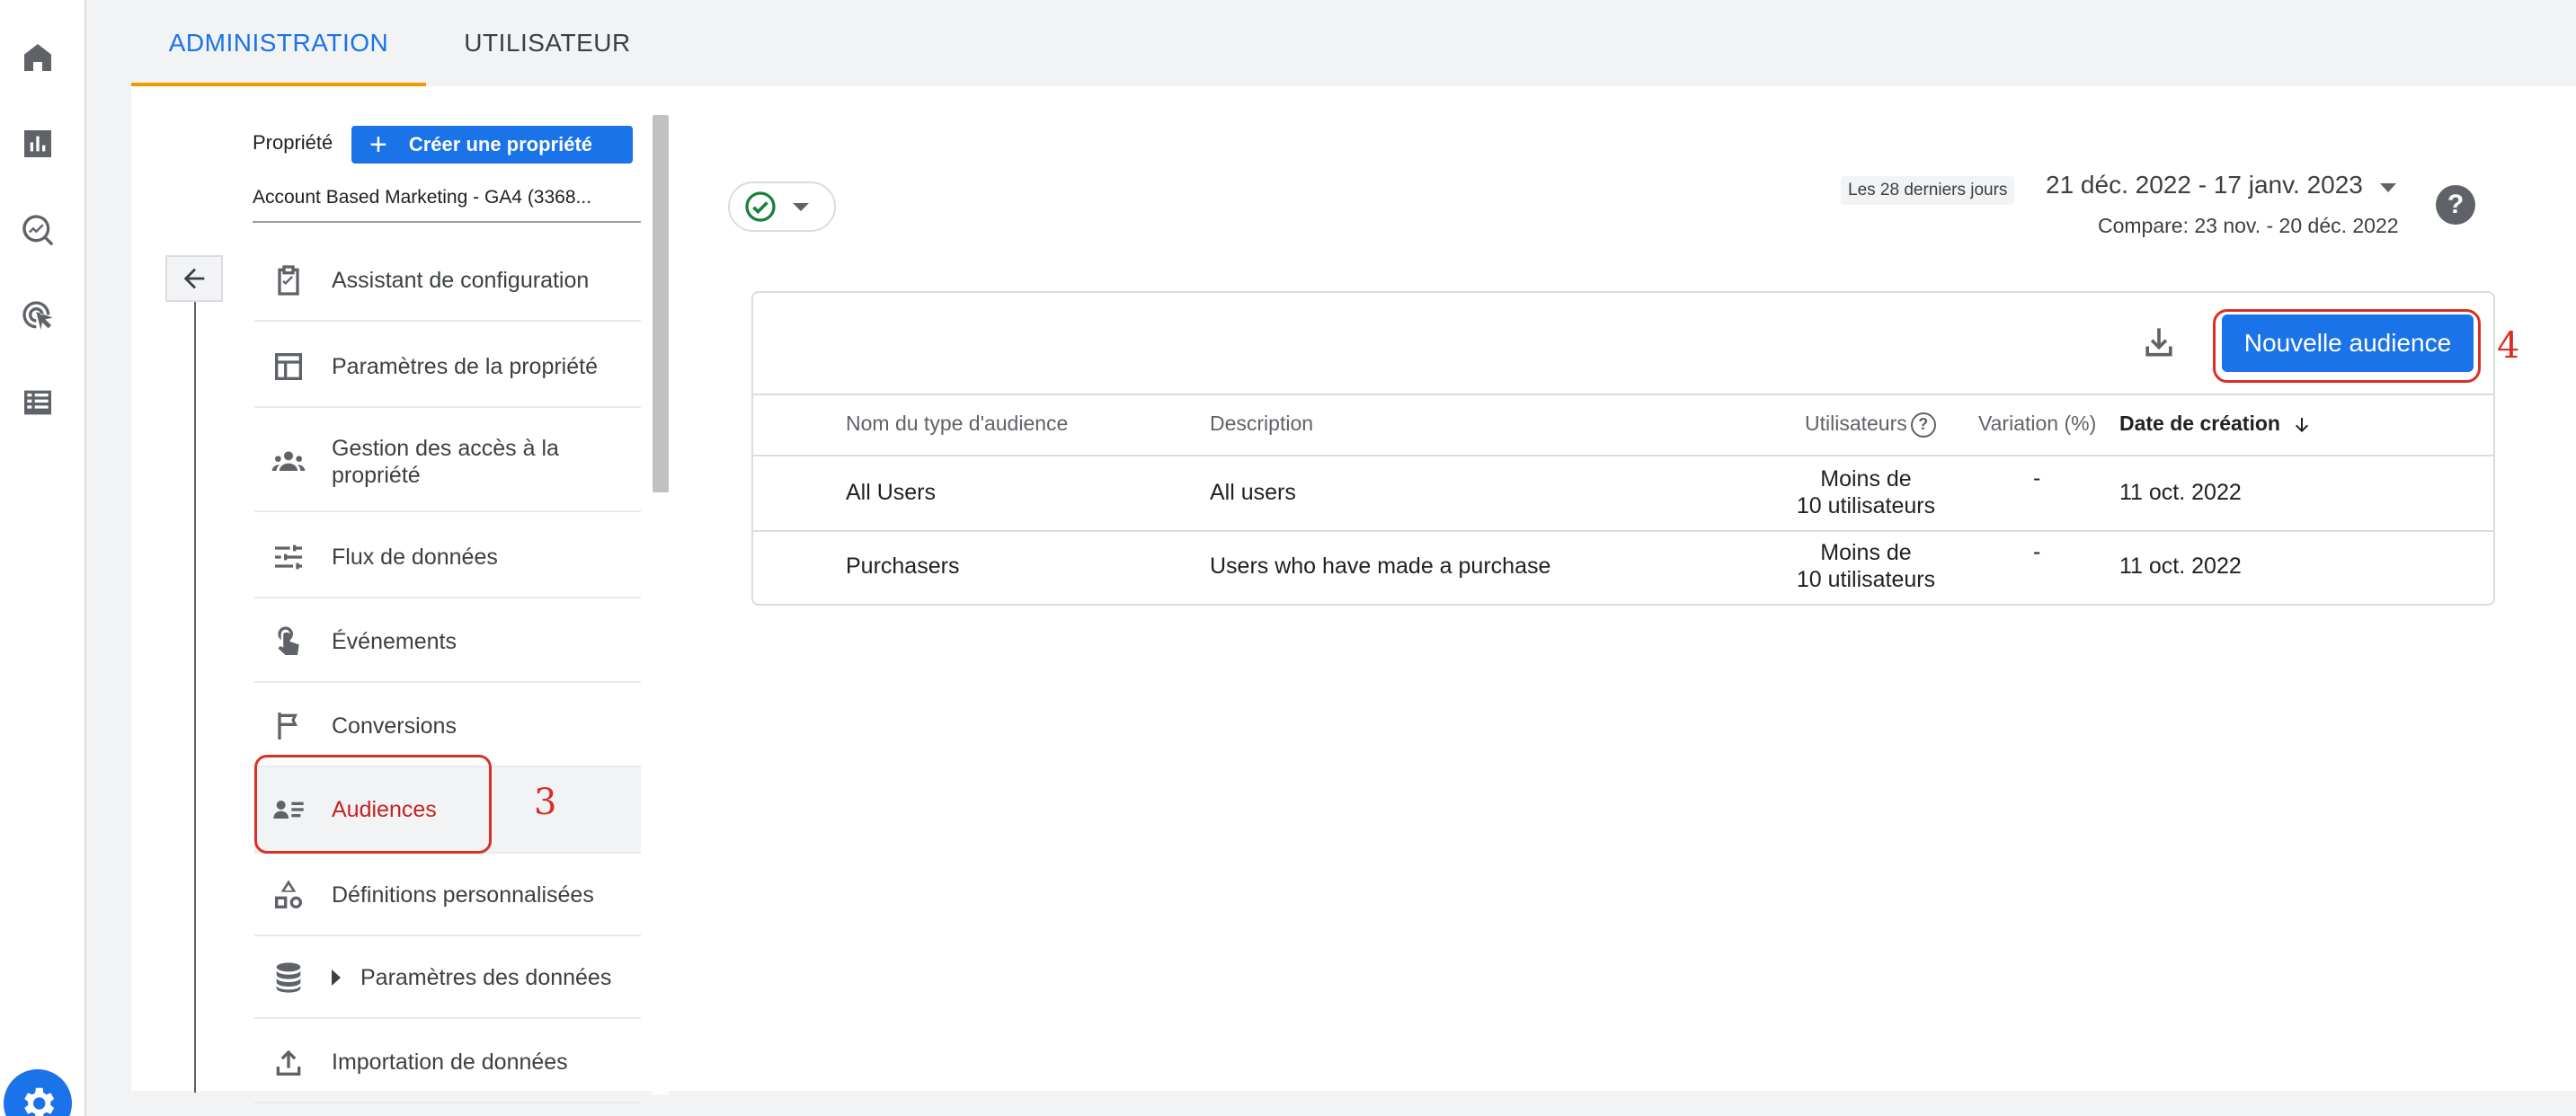  Describe the element at coordinates (195, 697) in the screenshot. I see `tree-line` at that location.